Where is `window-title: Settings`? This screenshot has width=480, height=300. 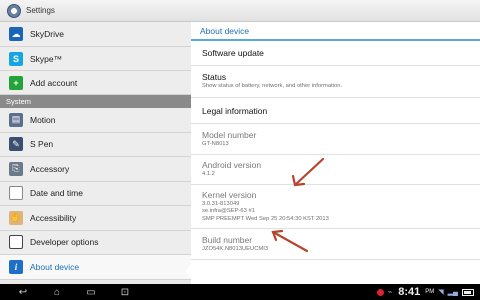
window-title: Settings is located at coordinates (40, 10).